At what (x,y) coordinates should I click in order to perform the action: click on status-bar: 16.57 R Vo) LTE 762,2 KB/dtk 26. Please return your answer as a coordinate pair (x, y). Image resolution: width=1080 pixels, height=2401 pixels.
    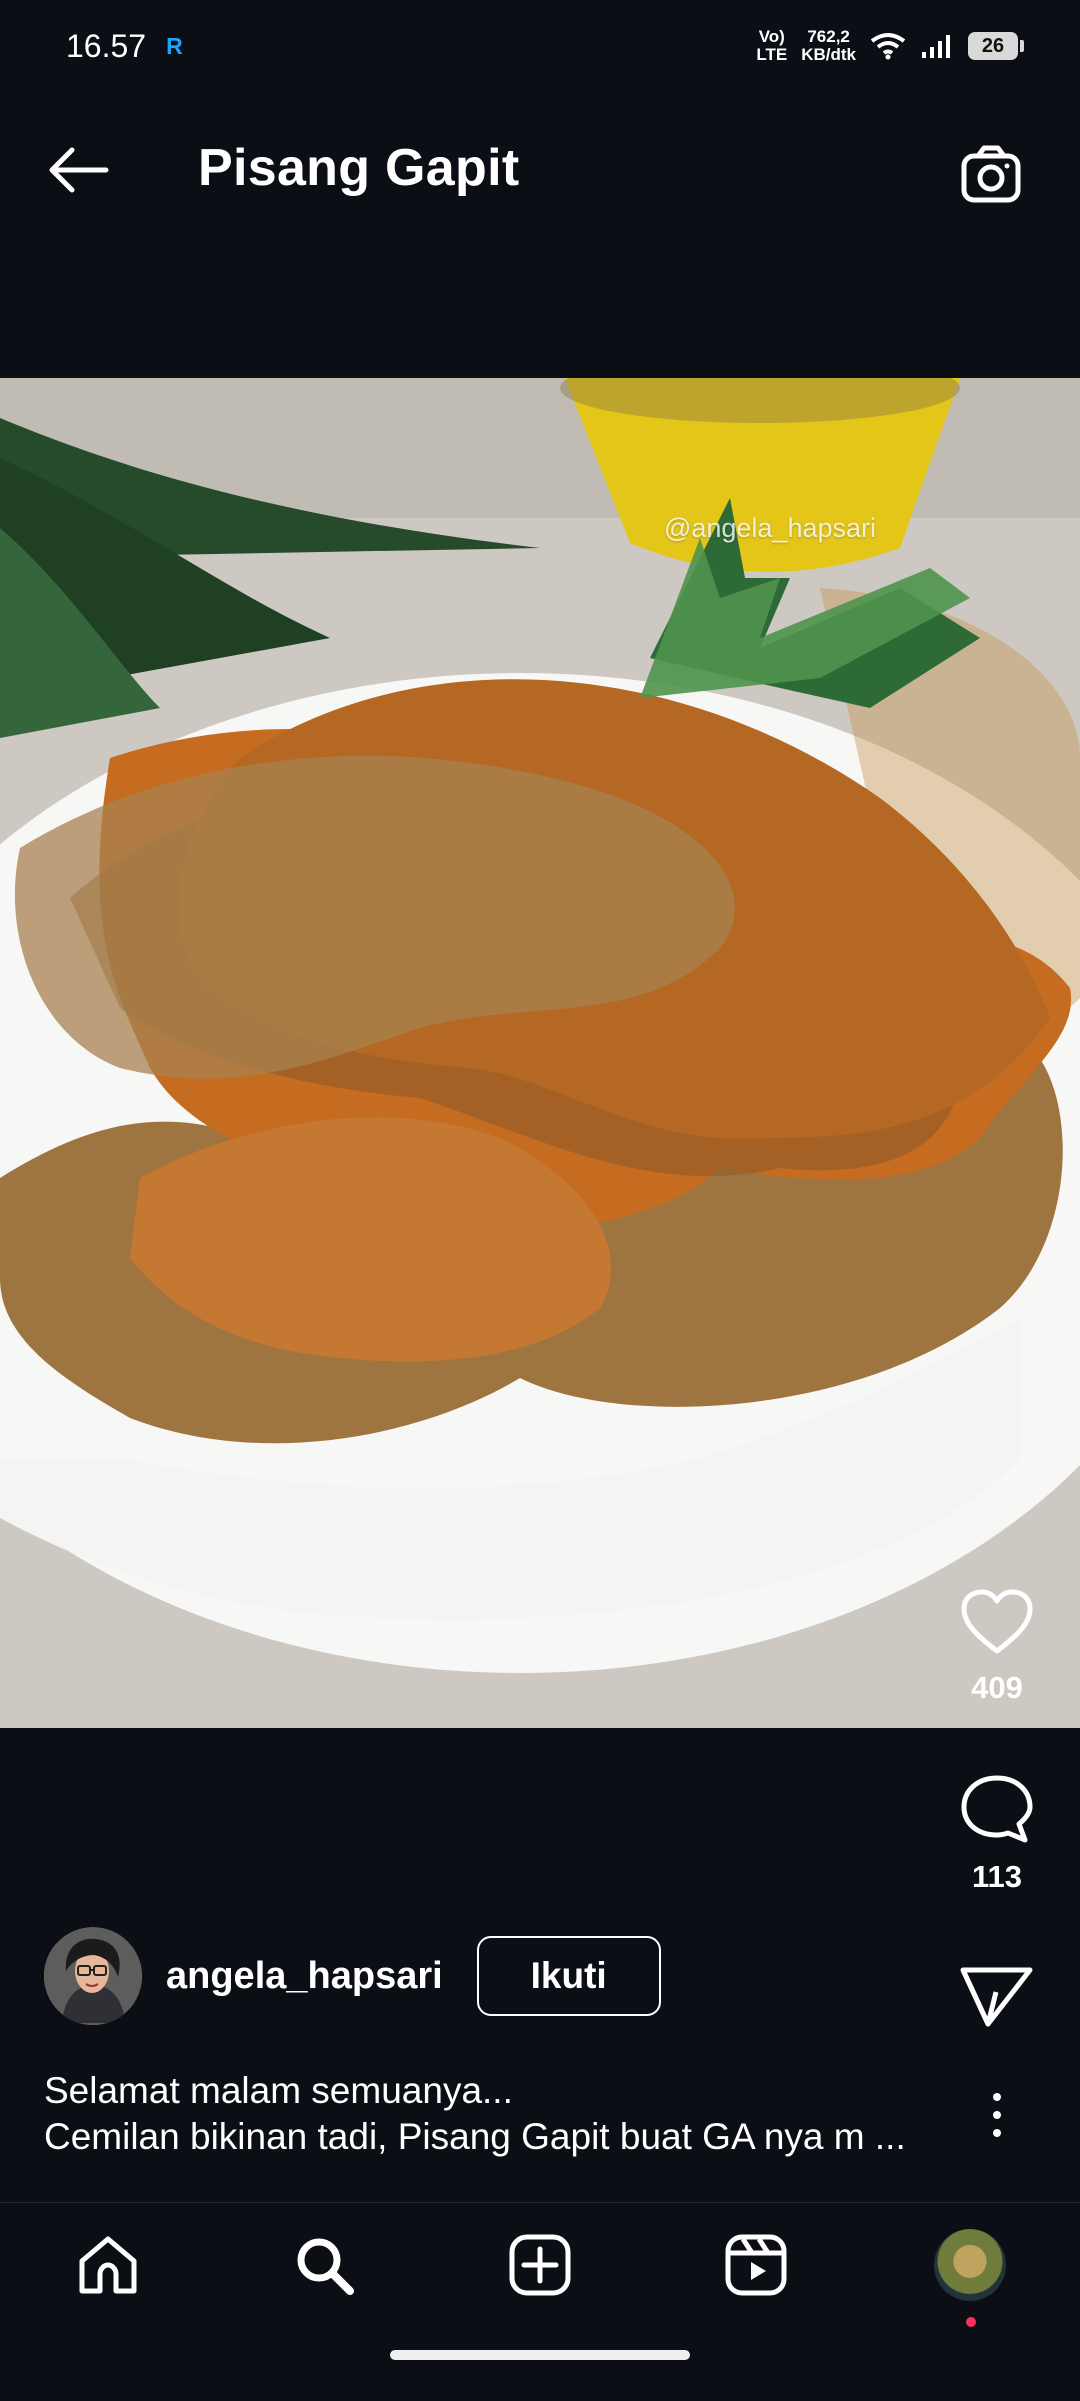
    Looking at the image, I should click on (540, 46).